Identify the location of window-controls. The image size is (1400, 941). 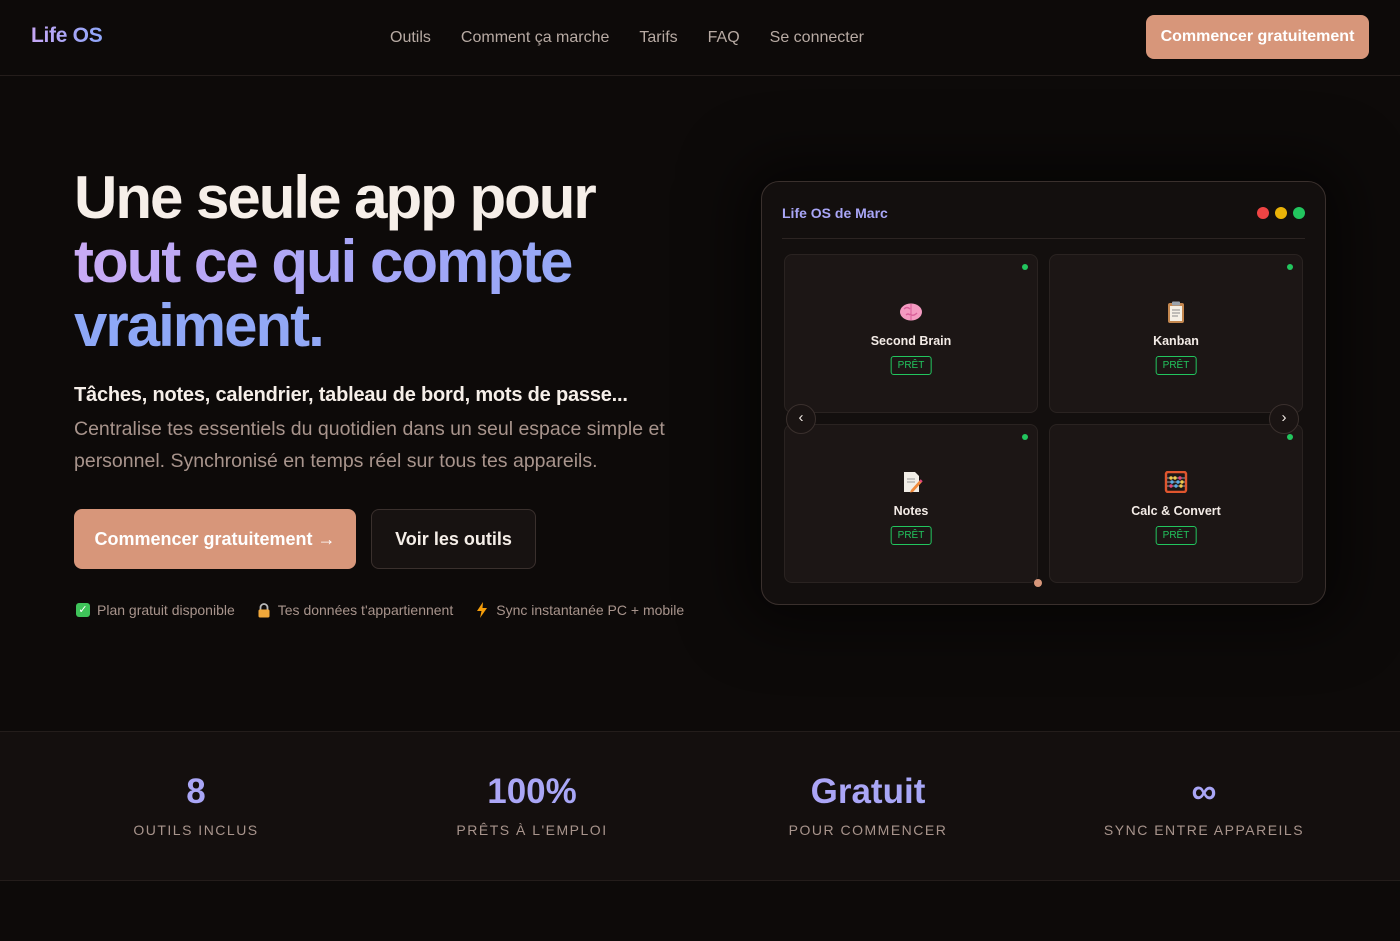
(1281, 213).